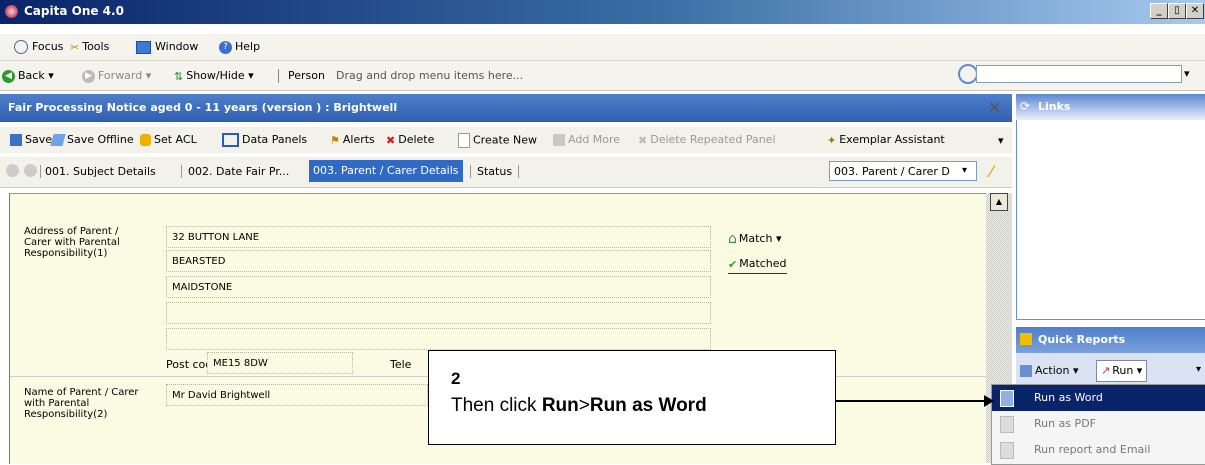 Image resolution: width=1205 pixels, height=465 pixels. Describe the element at coordinates (75, 47) in the screenshot. I see `tools-icon: ✂` at that location.